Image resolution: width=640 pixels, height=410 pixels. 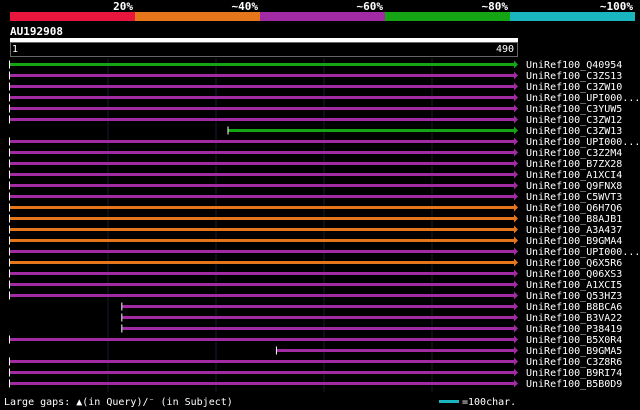 I want to click on hit-label: UniRef100_B9GMA4, so click(x=574, y=241).